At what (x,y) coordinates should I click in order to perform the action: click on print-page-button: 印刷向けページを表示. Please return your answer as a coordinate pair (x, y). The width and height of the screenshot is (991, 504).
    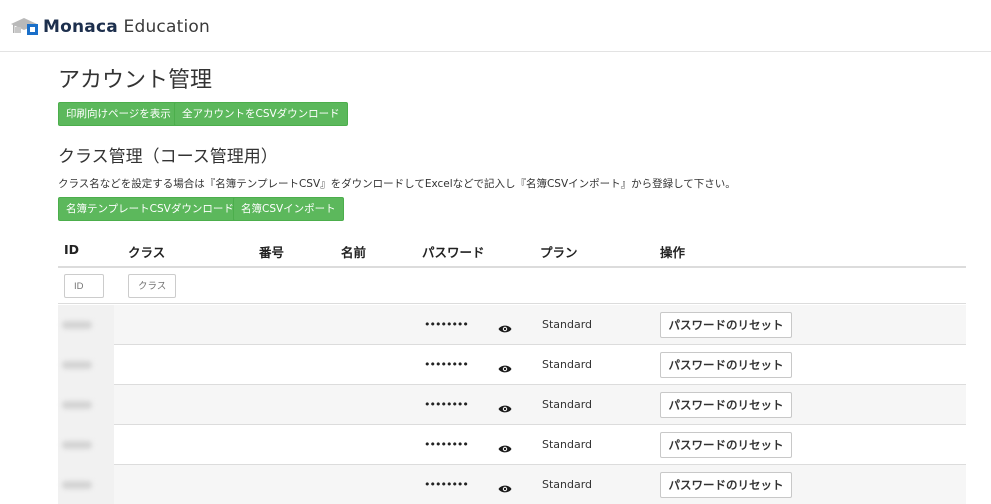
    Looking at the image, I should click on (118, 114).